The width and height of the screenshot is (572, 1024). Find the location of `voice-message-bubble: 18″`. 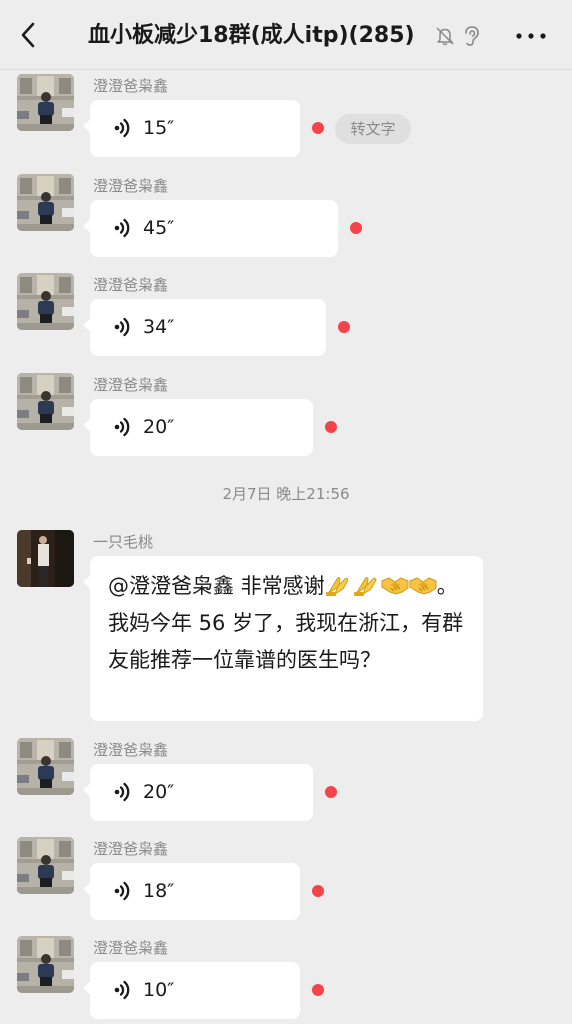

voice-message-bubble: 18″ is located at coordinates (191, 891).